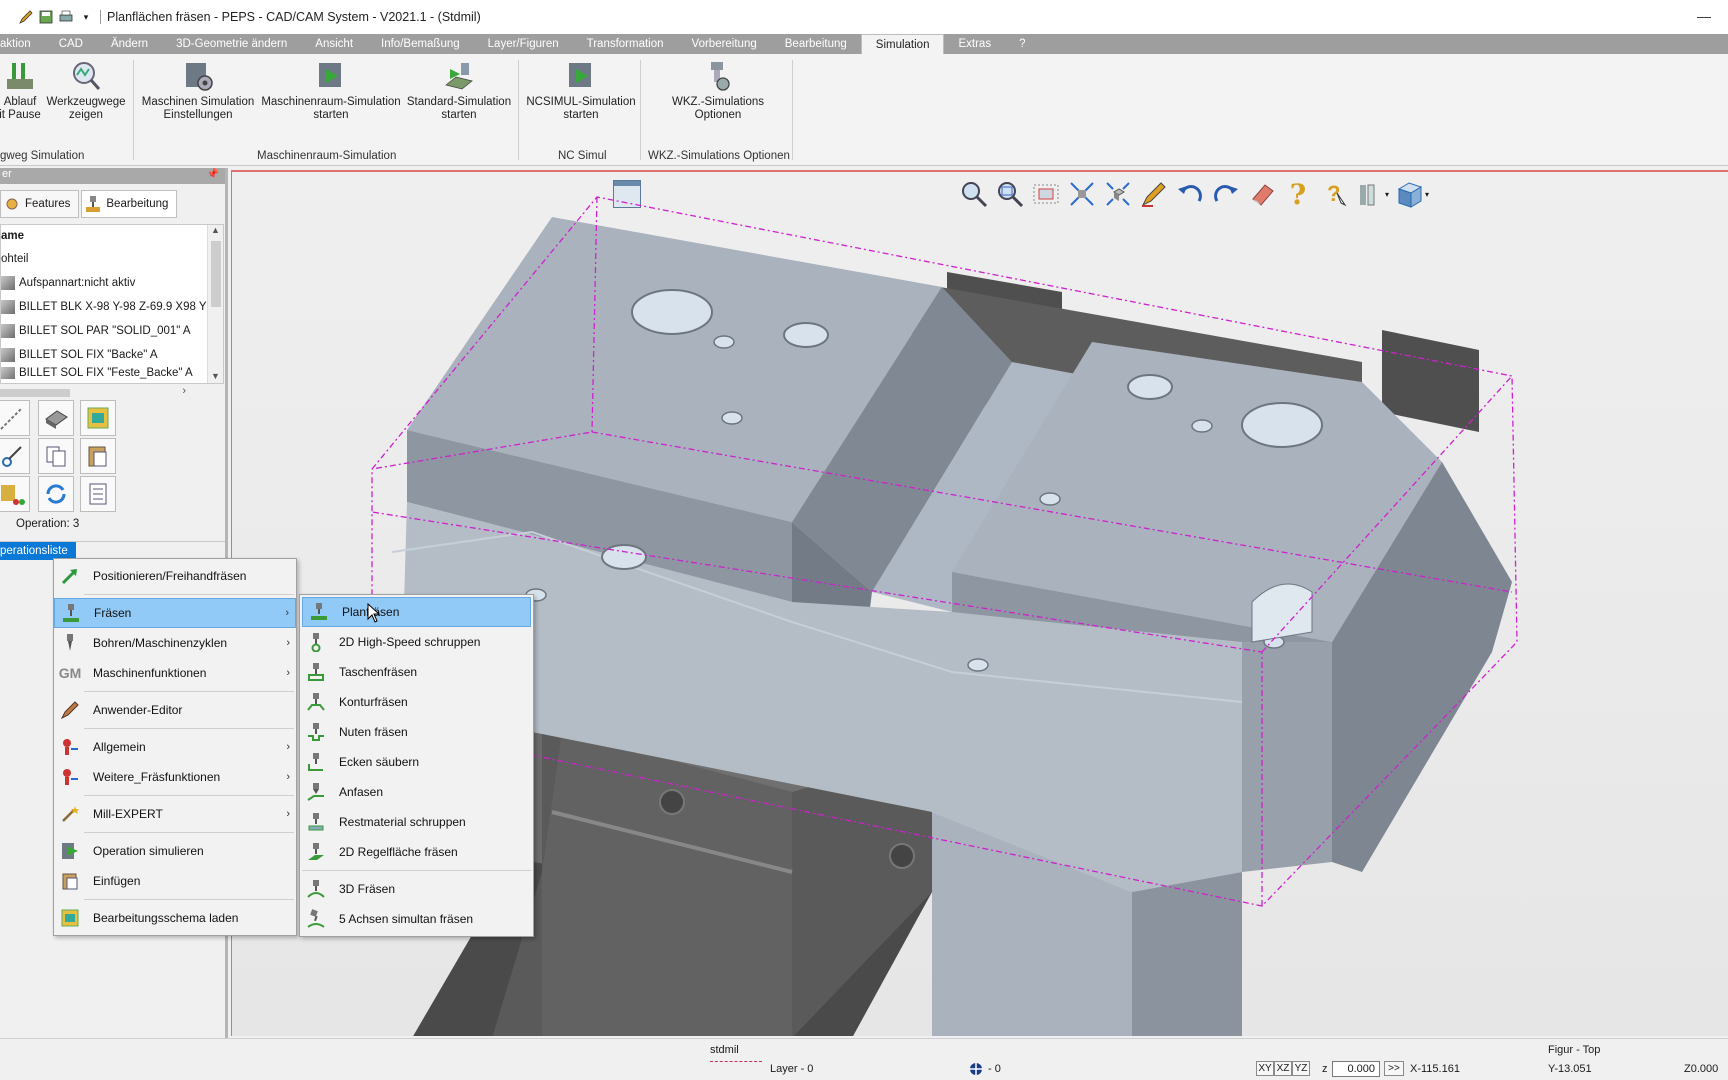  I want to click on minimize-button: —, so click(1704, 16).